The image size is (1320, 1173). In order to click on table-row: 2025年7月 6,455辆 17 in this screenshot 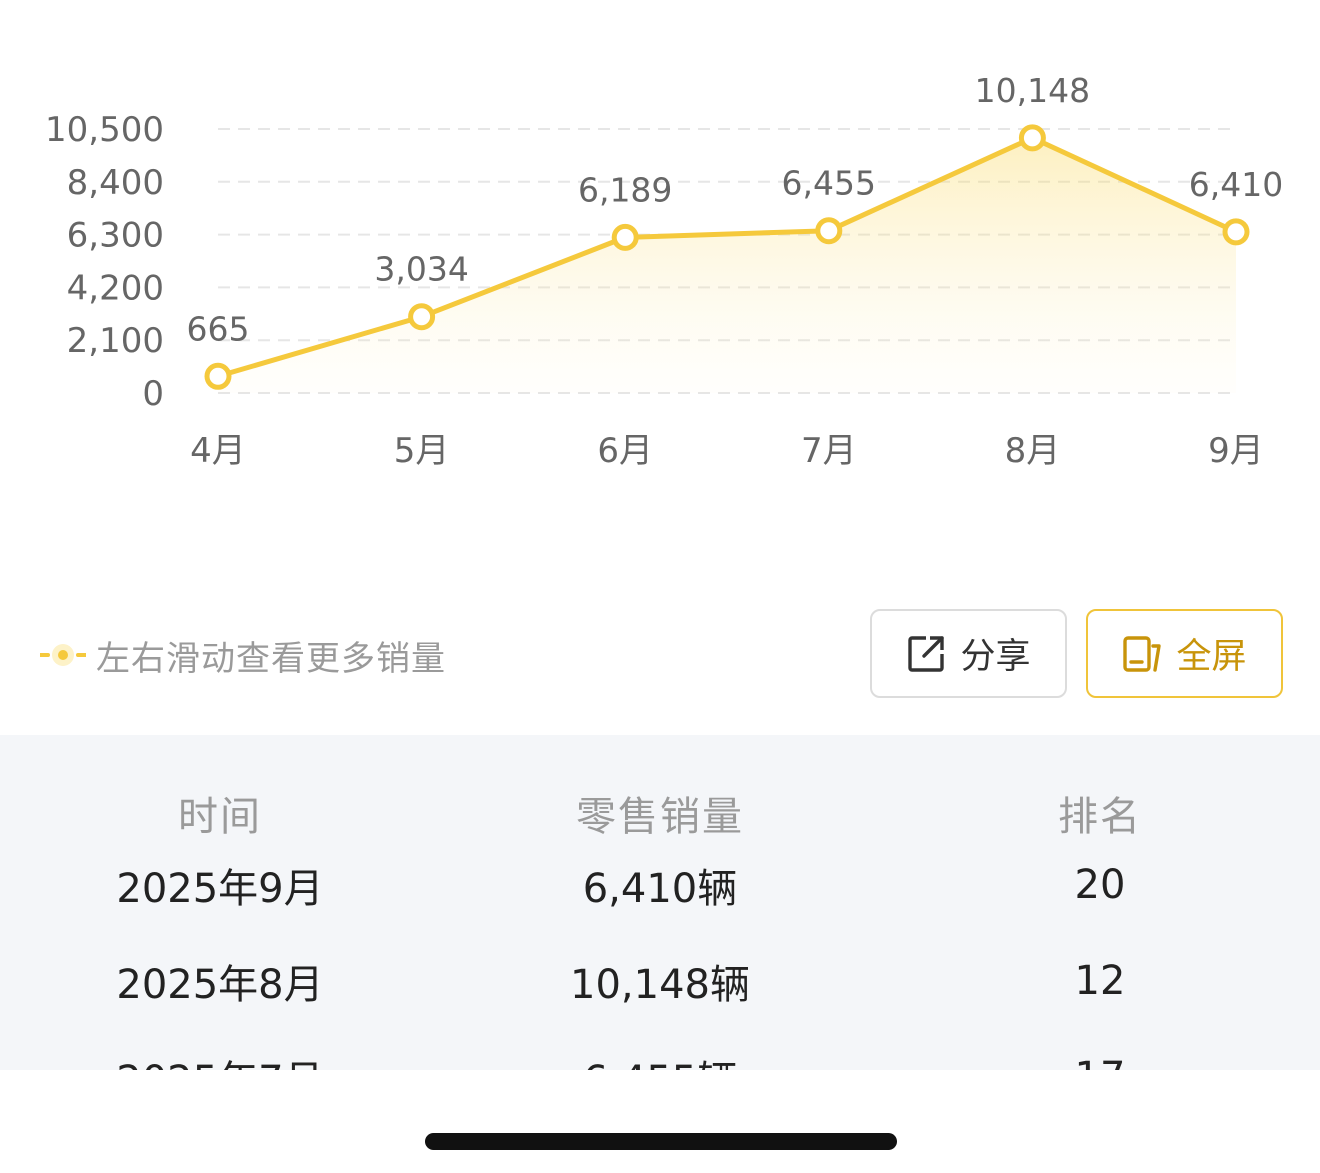, I will do `click(660, 1058)`.